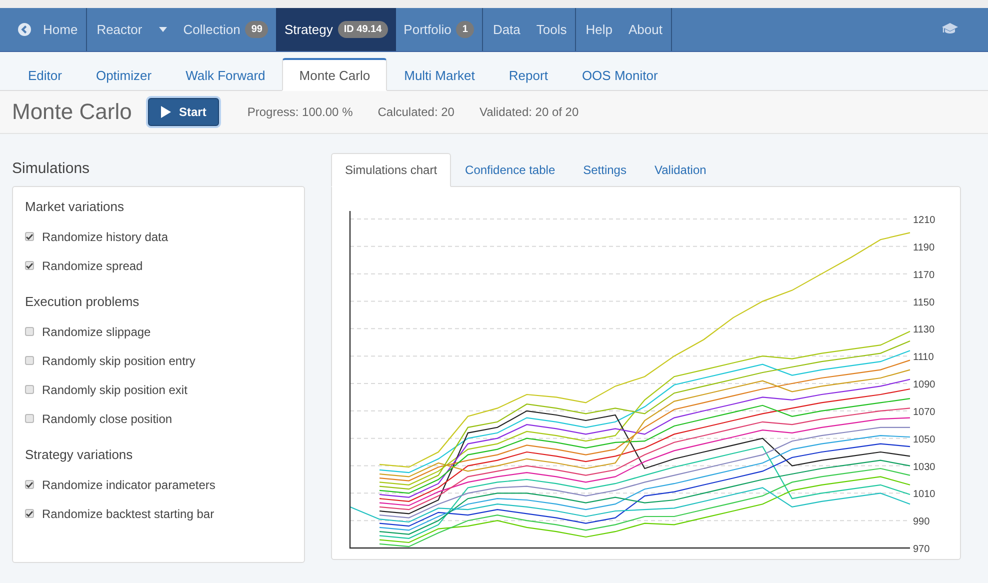 The width and height of the screenshot is (988, 583). What do you see at coordinates (529, 112) in the screenshot?
I see `status-text: Validated: 20 of 20` at bounding box center [529, 112].